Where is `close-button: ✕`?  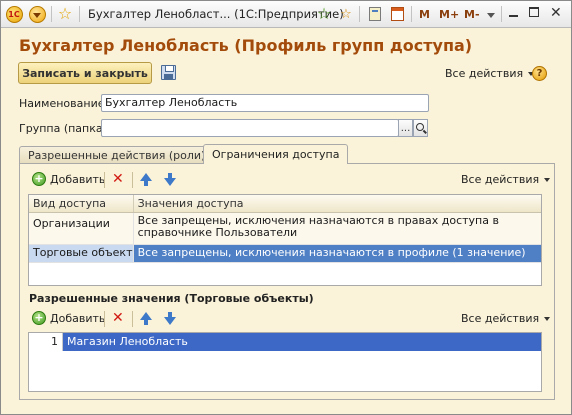 close-button: ✕ is located at coordinates (556, 13).